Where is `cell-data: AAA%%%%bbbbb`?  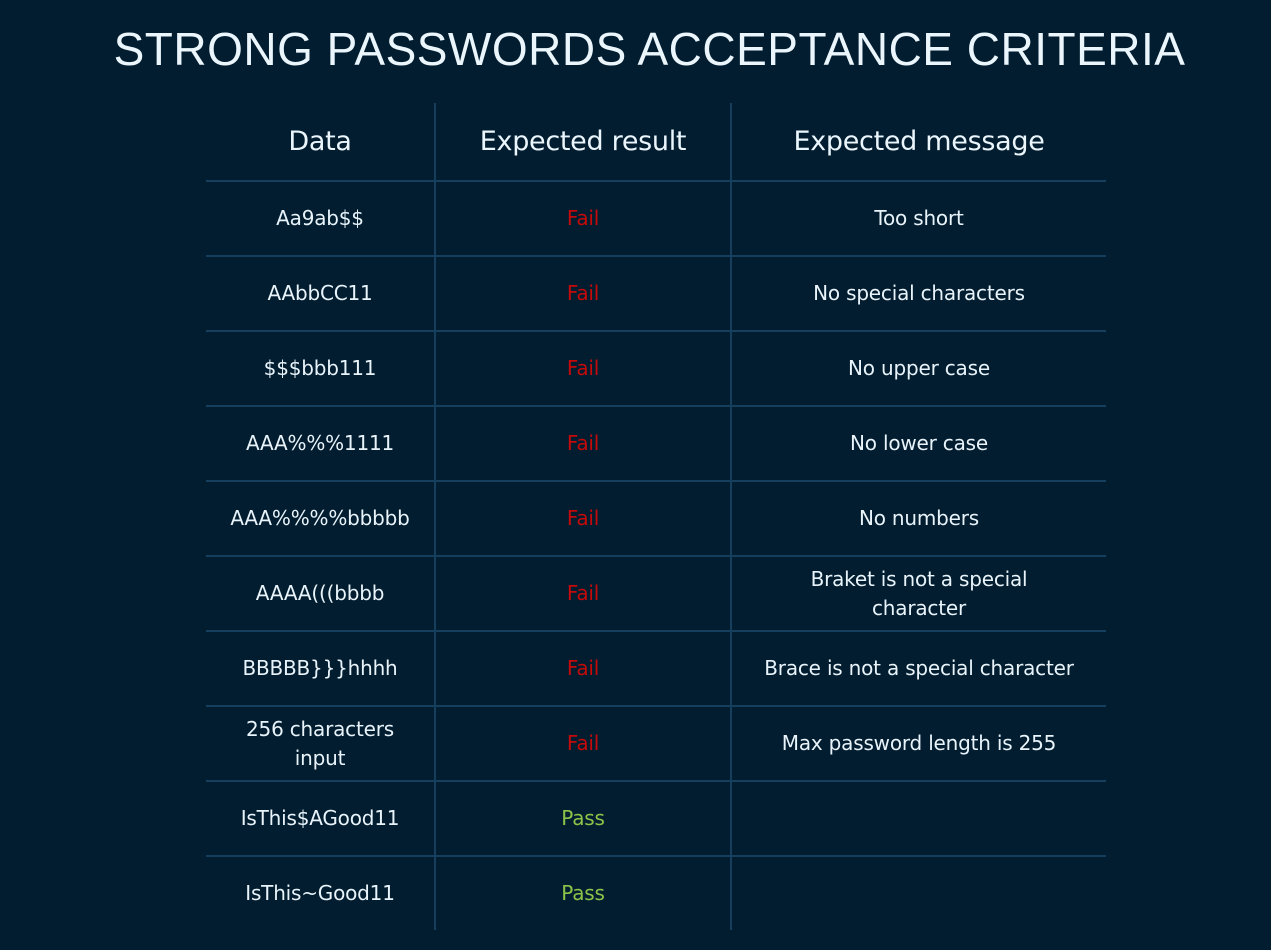
cell-data: AAA%%%%bbbbb is located at coordinates (321, 519).